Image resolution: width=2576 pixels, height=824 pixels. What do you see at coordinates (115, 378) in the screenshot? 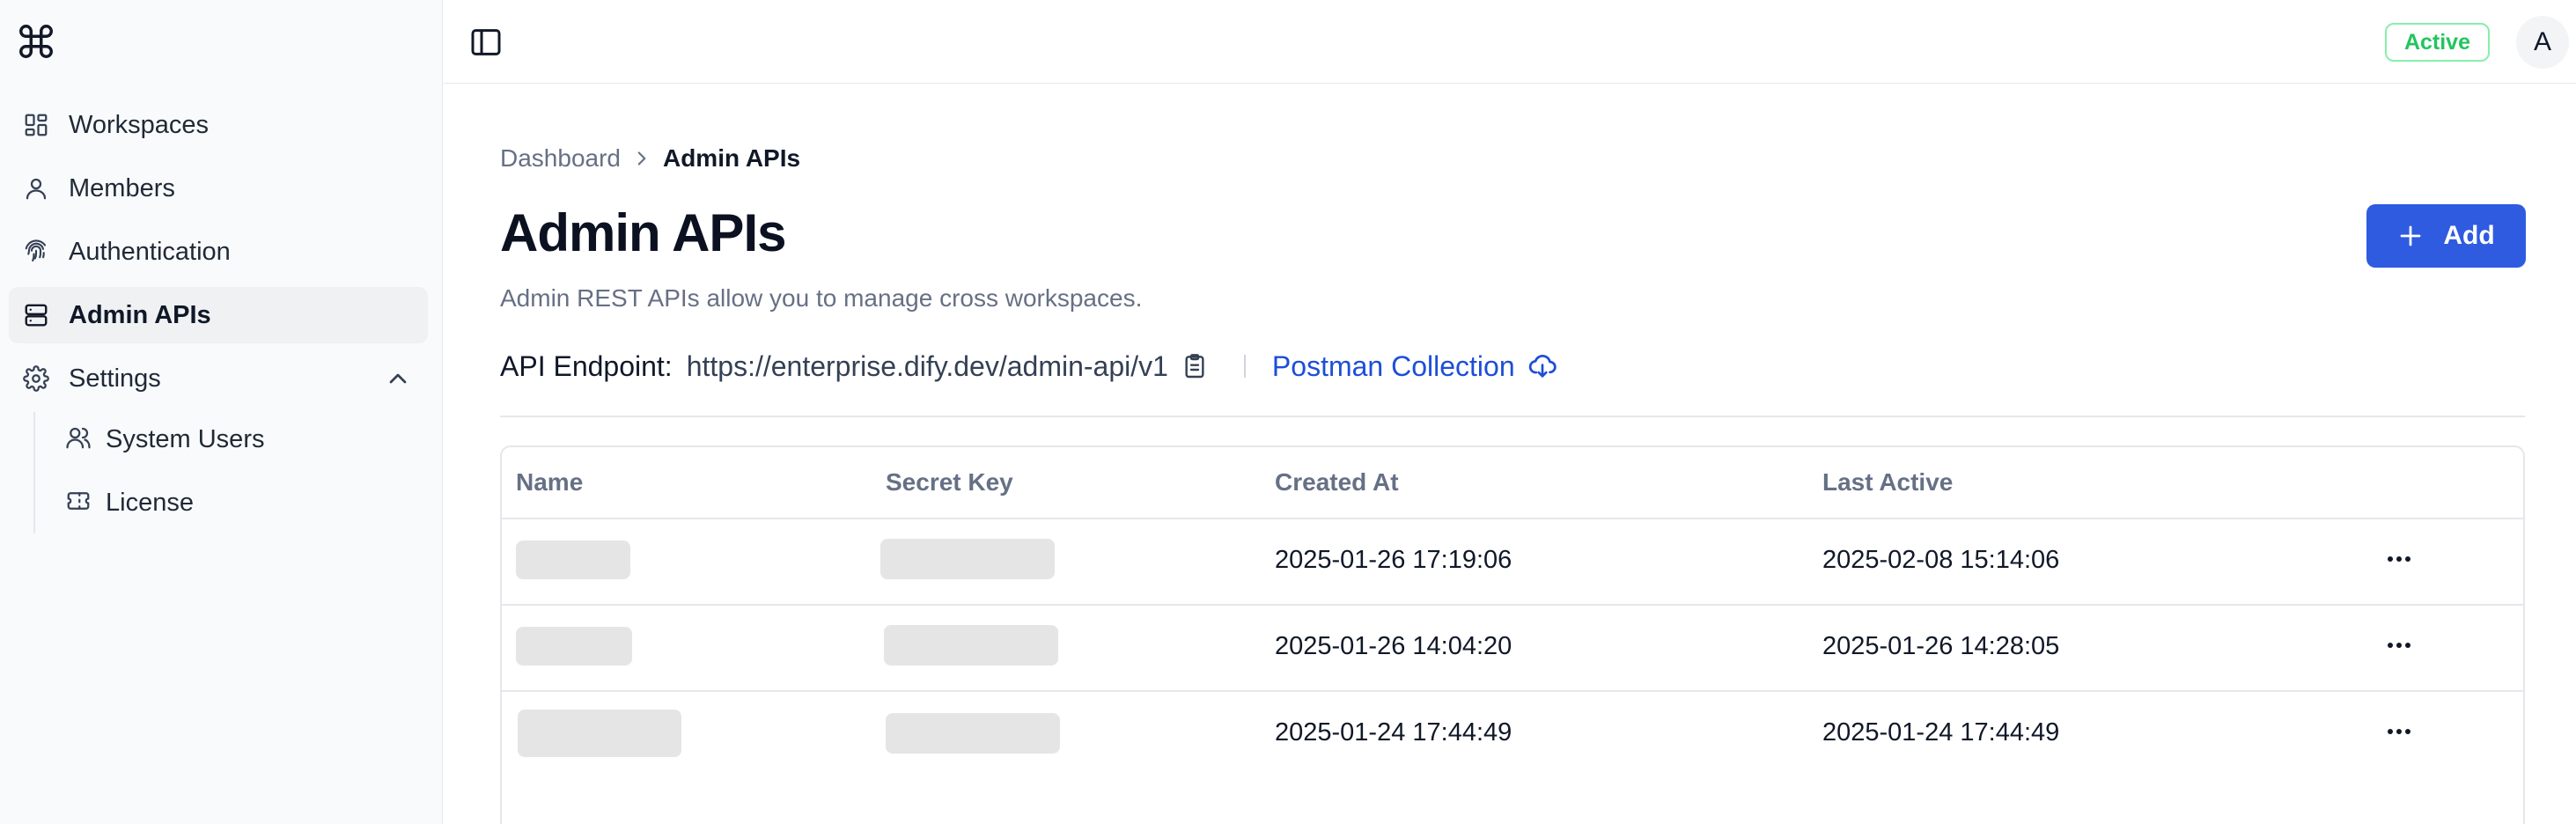
I see `sidebar-item-label: Settings` at bounding box center [115, 378].